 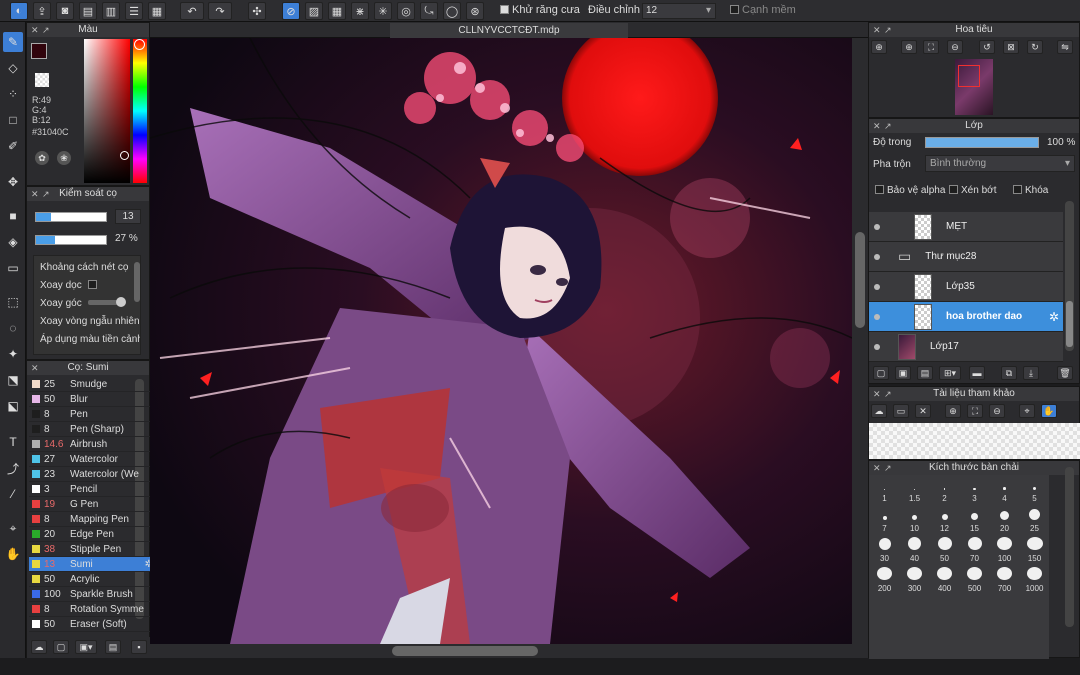 What do you see at coordinates (93, 594) in the screenshot?
I see `brush-item: 100 Sparkle Brush` at bounding box center [93, 594].